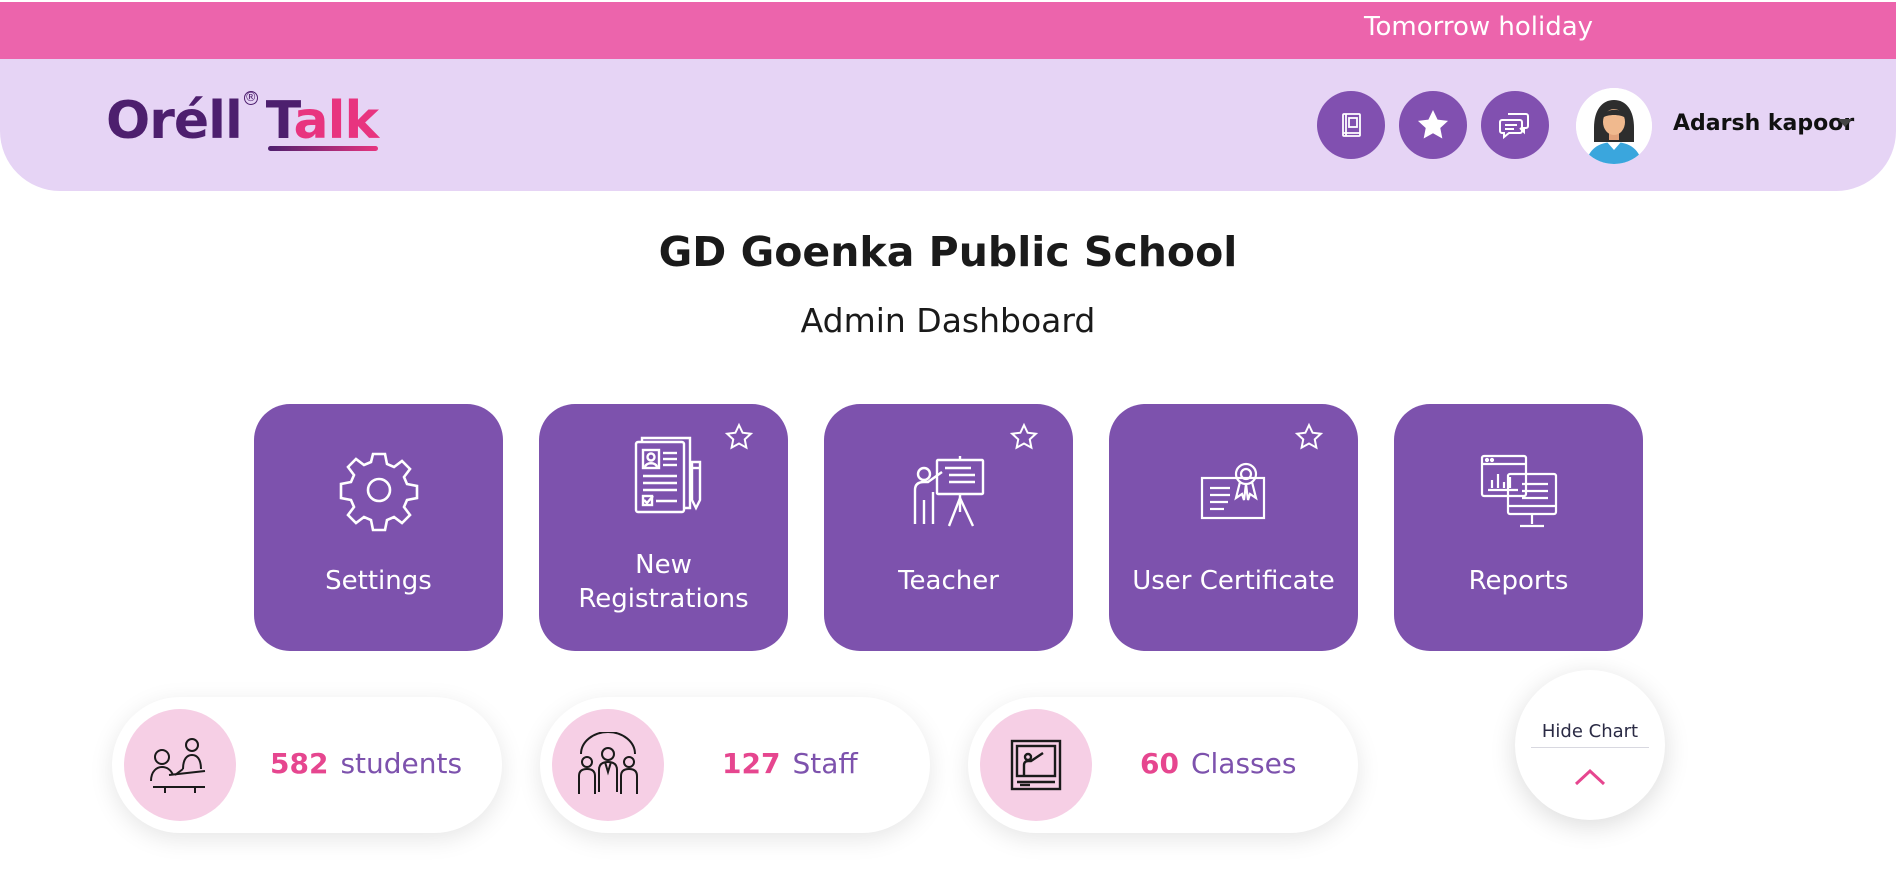  What do you see at coordinates (948, 581) in the screenshot?
I see `tile-teacher-label: Teacher` at bounding box center [948, 581].